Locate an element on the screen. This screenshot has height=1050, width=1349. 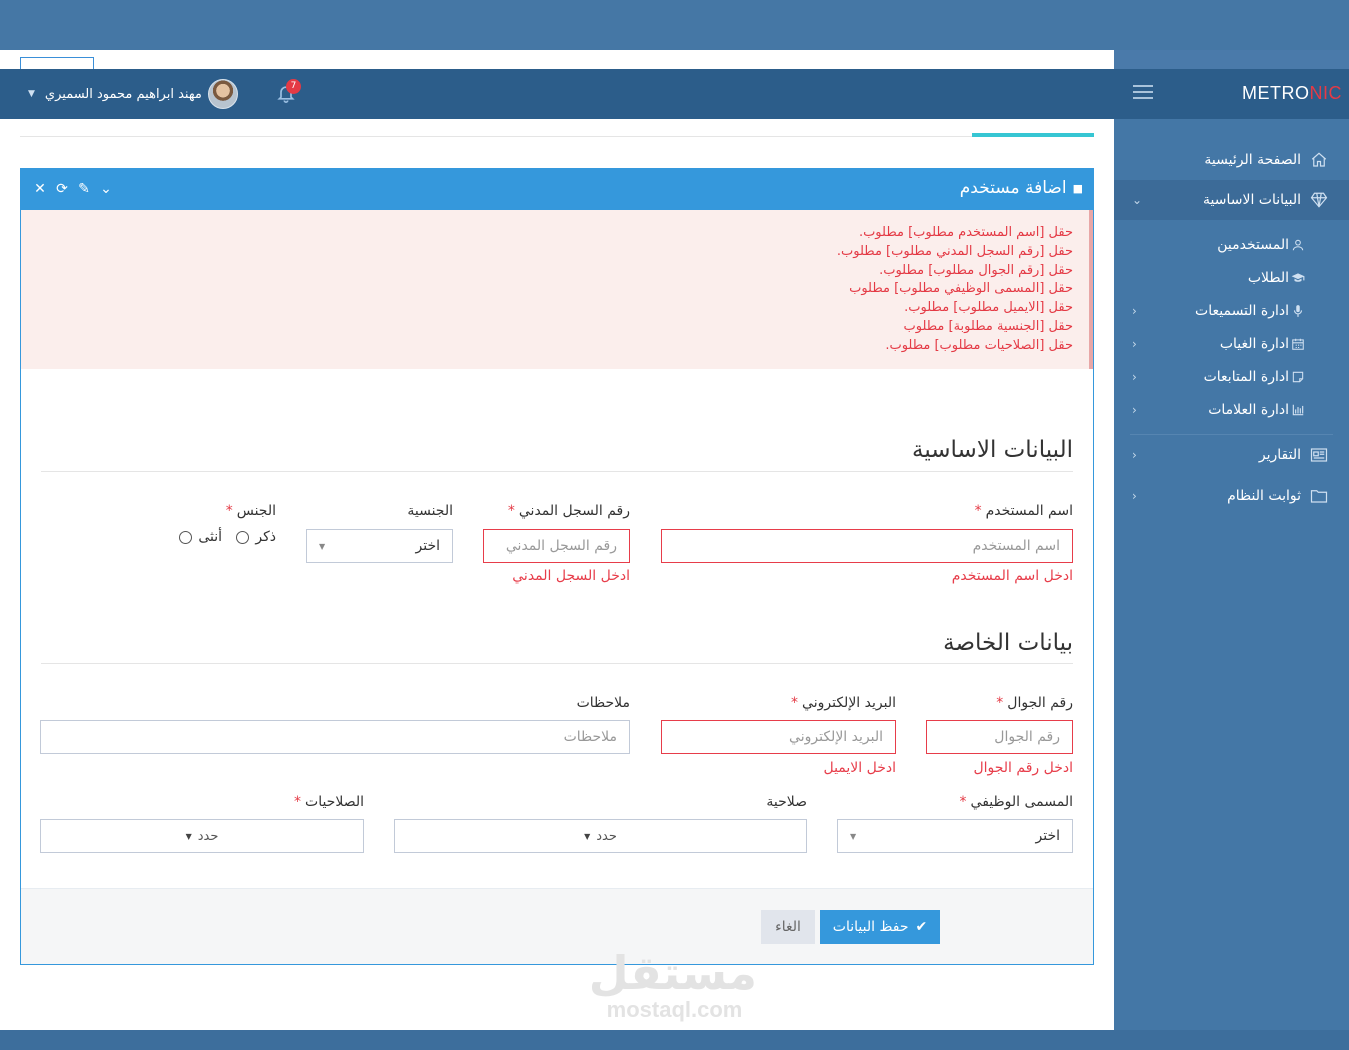
note-icon is located at coordinates (1298, 377).